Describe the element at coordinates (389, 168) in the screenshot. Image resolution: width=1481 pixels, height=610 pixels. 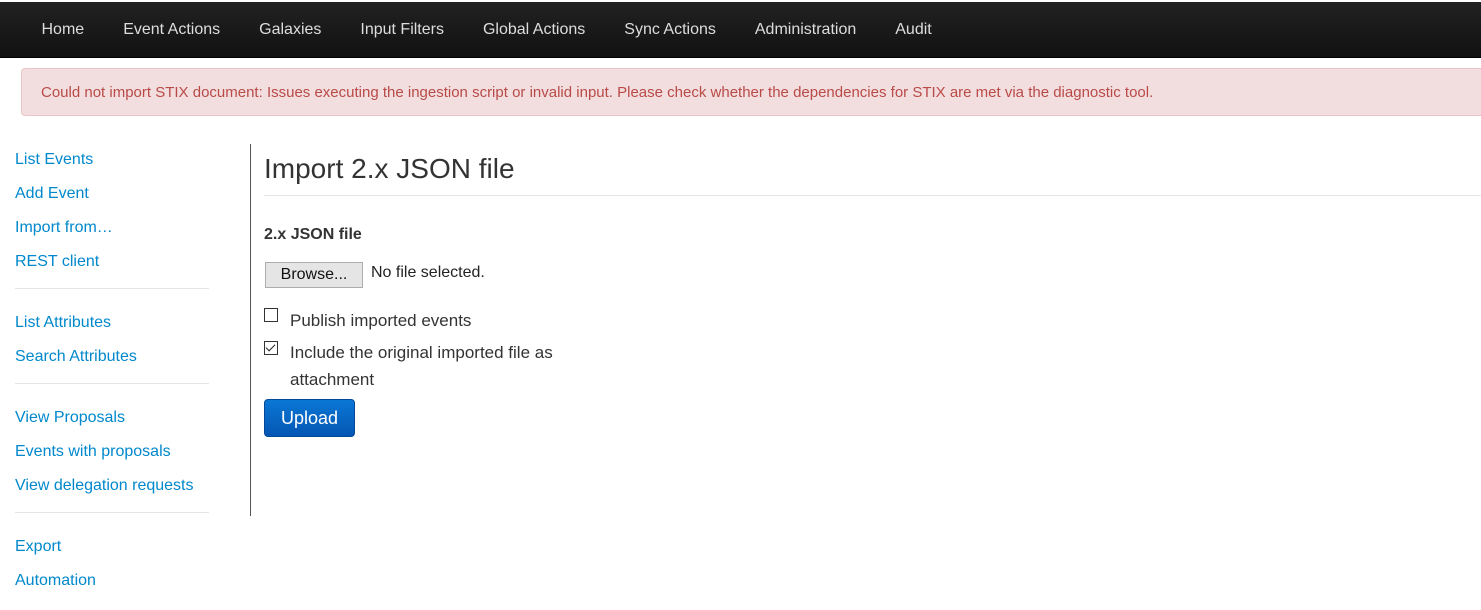
I see `page-title: Import 2.x JSON file` at that location.